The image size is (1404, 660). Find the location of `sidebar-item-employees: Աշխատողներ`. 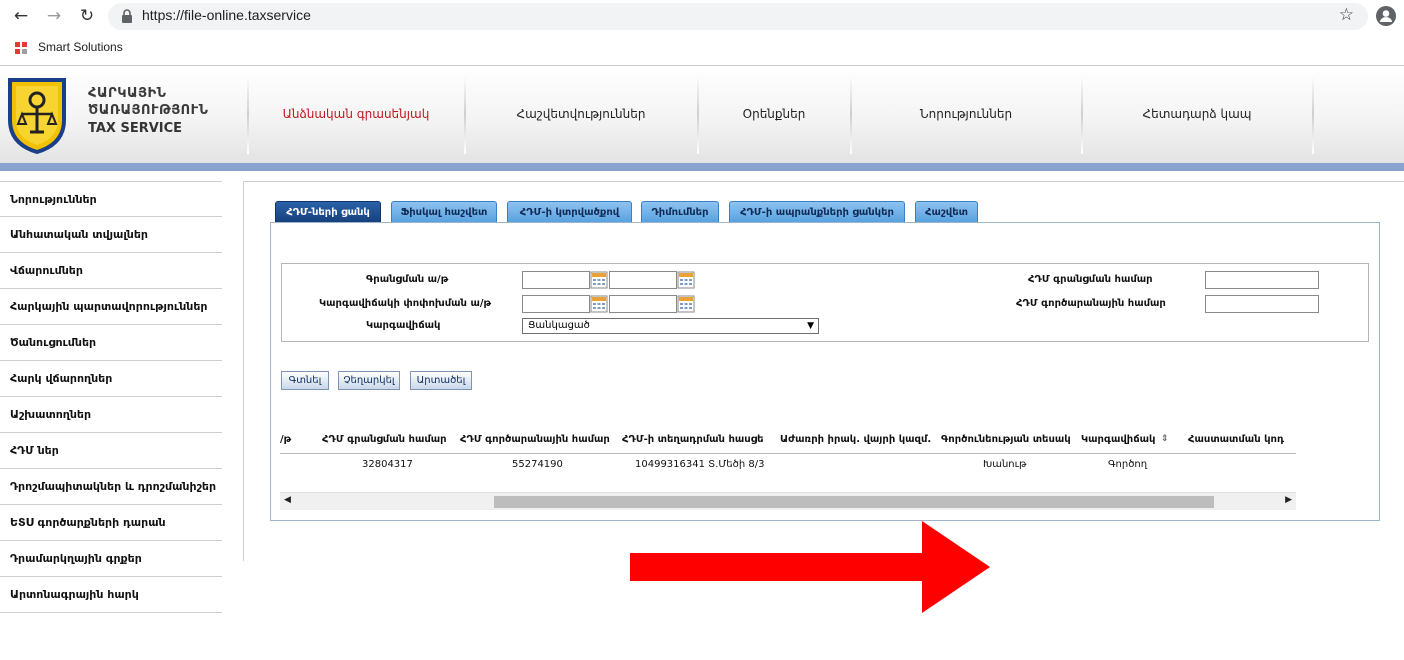

sidebar-item-employees: Աշխատողներ is located at coordinates (111, 415).